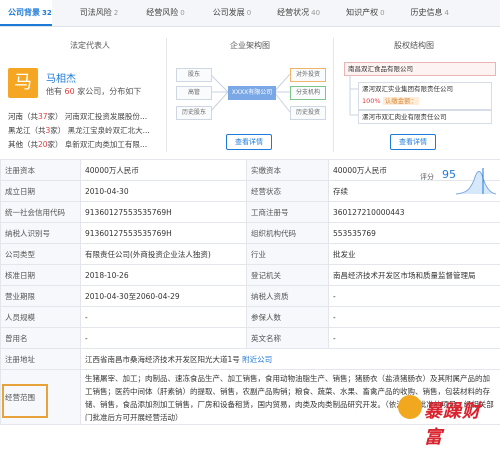 This screenshot has width=500, height=449. I want to click on org-chart-title: 企业架构图, so click(250, 45).